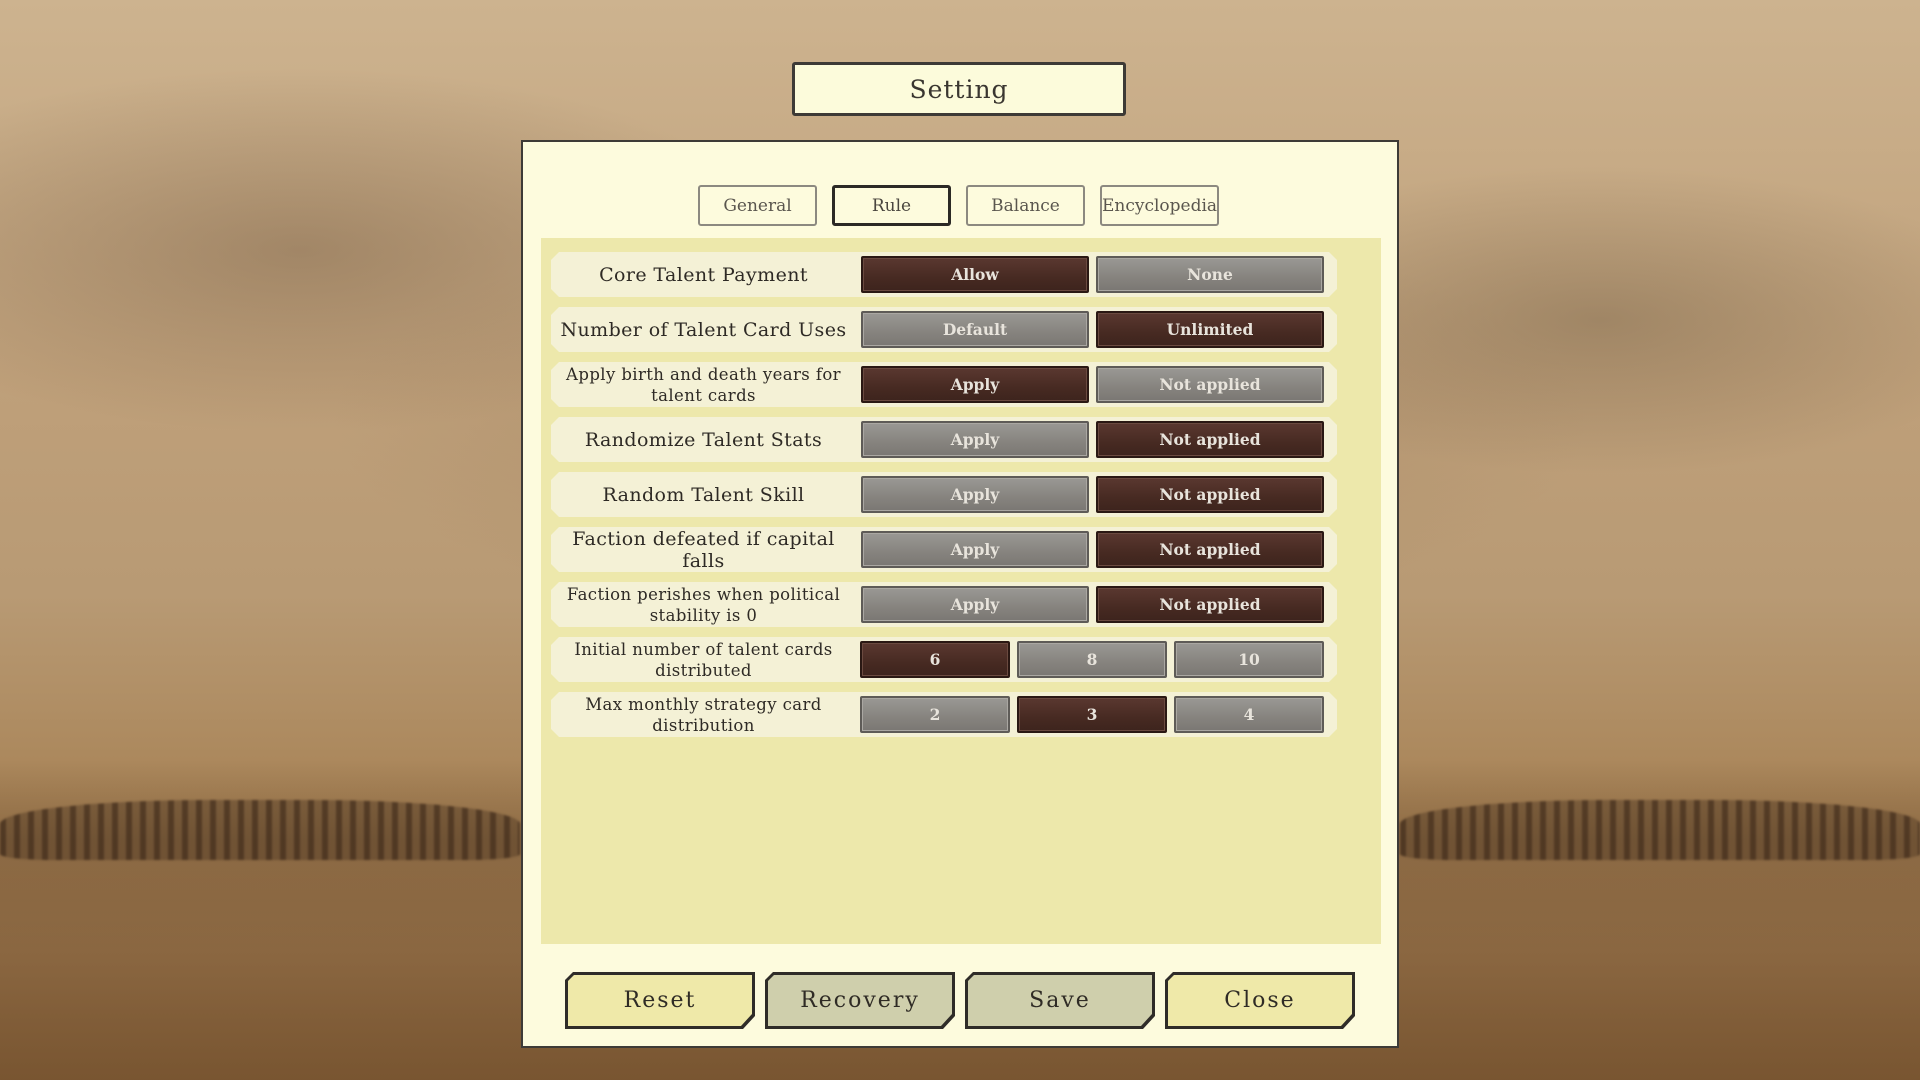 Image resolution: width=1920 pixels, height=1080 pixels. Describe the element at coordinates (1660, 830) in the screenshot. I see `army-silhouette-right` at that location.